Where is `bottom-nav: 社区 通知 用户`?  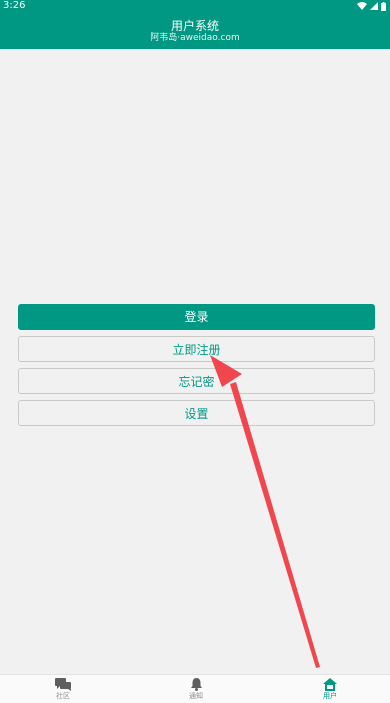 bottom-nav: 社区 通知 用户 is located at coordinates (195, 688).